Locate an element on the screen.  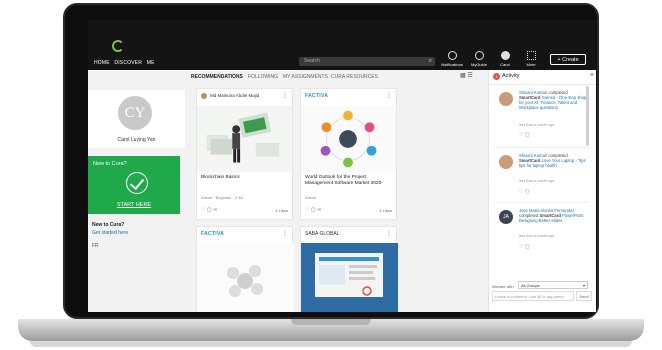
profile-name: Carol Luying Yan is located at coordinates (136, 140).